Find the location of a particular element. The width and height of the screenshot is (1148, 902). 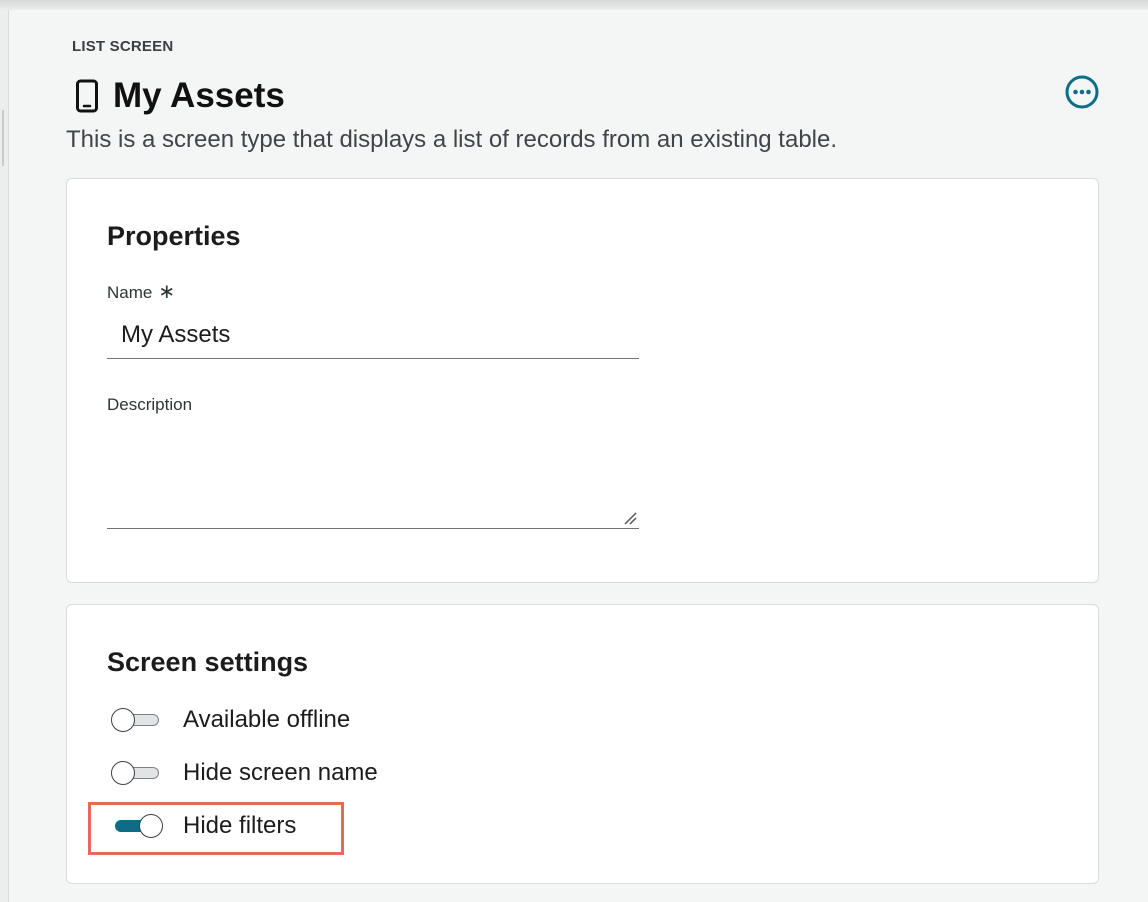

name-label-text: Name is located at coordinates (130, 292).